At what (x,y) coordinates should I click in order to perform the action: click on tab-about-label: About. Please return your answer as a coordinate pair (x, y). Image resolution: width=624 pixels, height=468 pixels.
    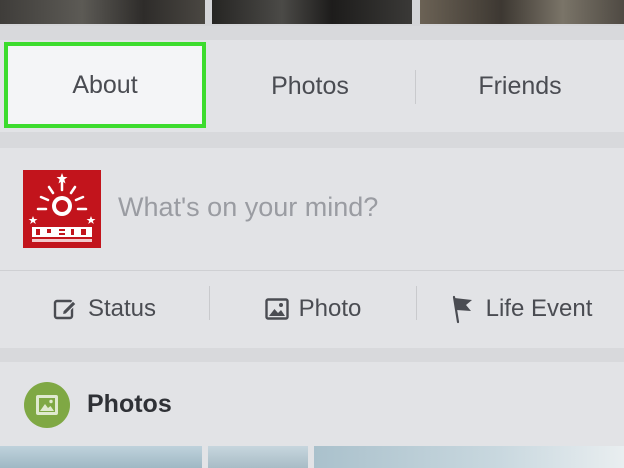
    Looking at the image, I should click on (105, 84).